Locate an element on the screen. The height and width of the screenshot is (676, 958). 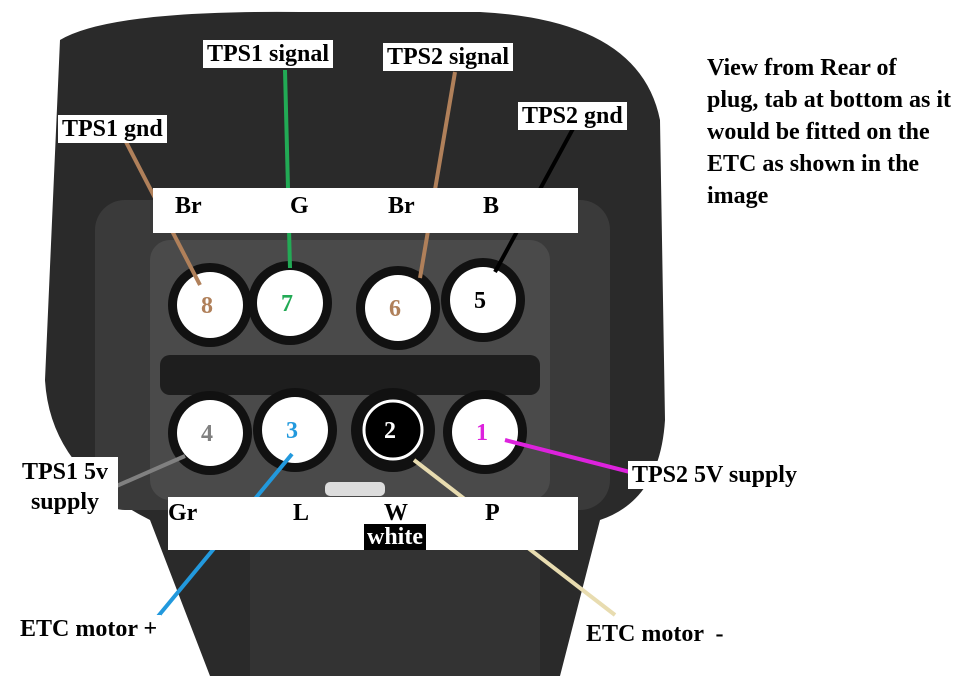
wire-color-pin3: L is located at coordinates (301, 513).